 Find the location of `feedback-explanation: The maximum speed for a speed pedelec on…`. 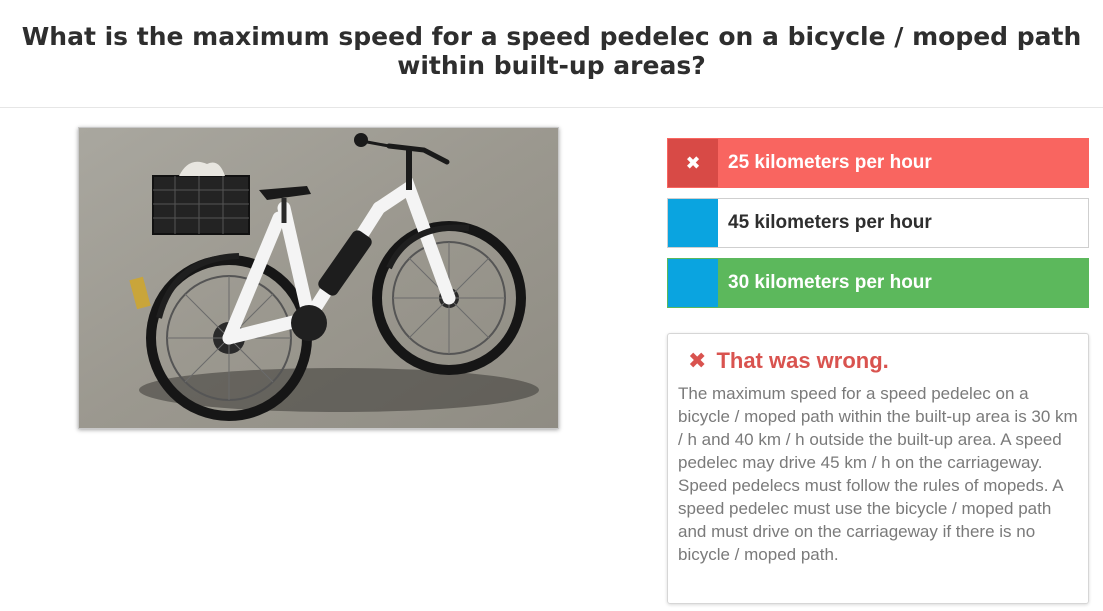

feedback-explanation: The maximum speed for a speed pedelec on… is located at coordinates (878, 474).